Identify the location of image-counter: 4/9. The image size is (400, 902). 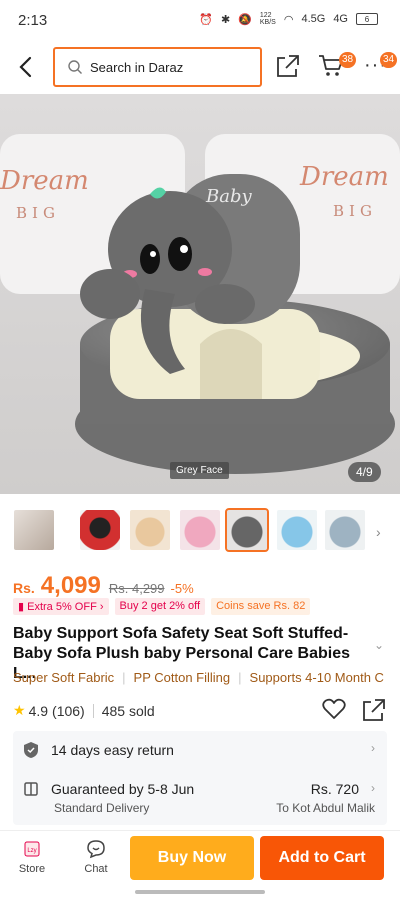
(364, 472).